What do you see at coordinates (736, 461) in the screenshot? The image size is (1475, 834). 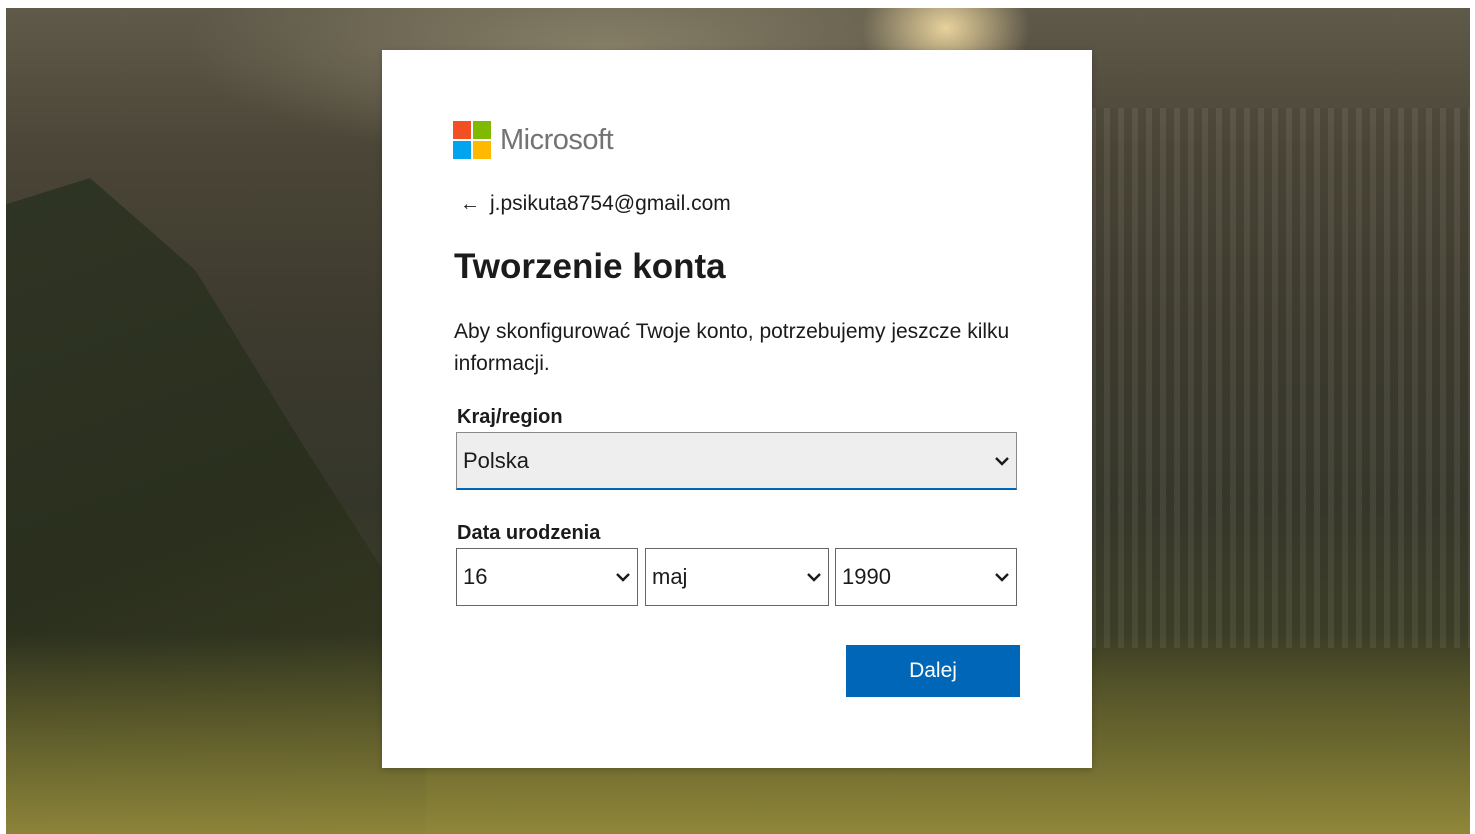 I see `country-select: Polska` at bounding box center [736, 461].